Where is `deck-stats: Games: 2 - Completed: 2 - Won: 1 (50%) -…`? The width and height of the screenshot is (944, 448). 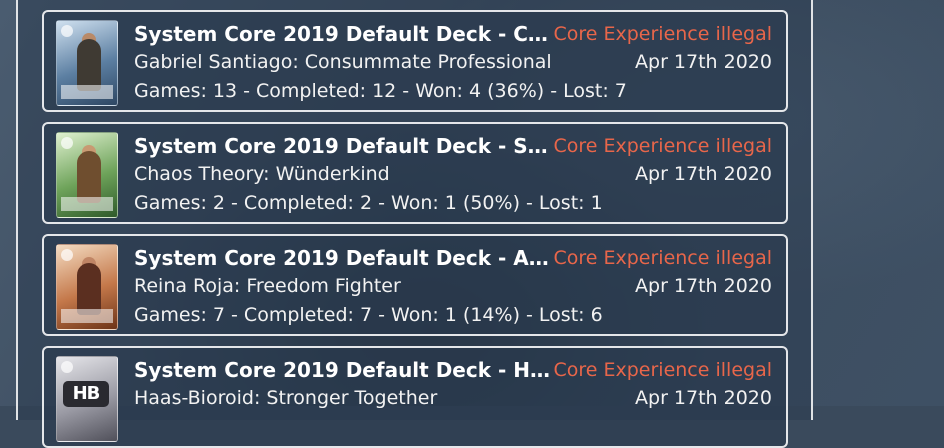 deck-stats: Games: 2 - Completed: 2 - Won: 1 (50%) -… is located at coordinates (368, 203).